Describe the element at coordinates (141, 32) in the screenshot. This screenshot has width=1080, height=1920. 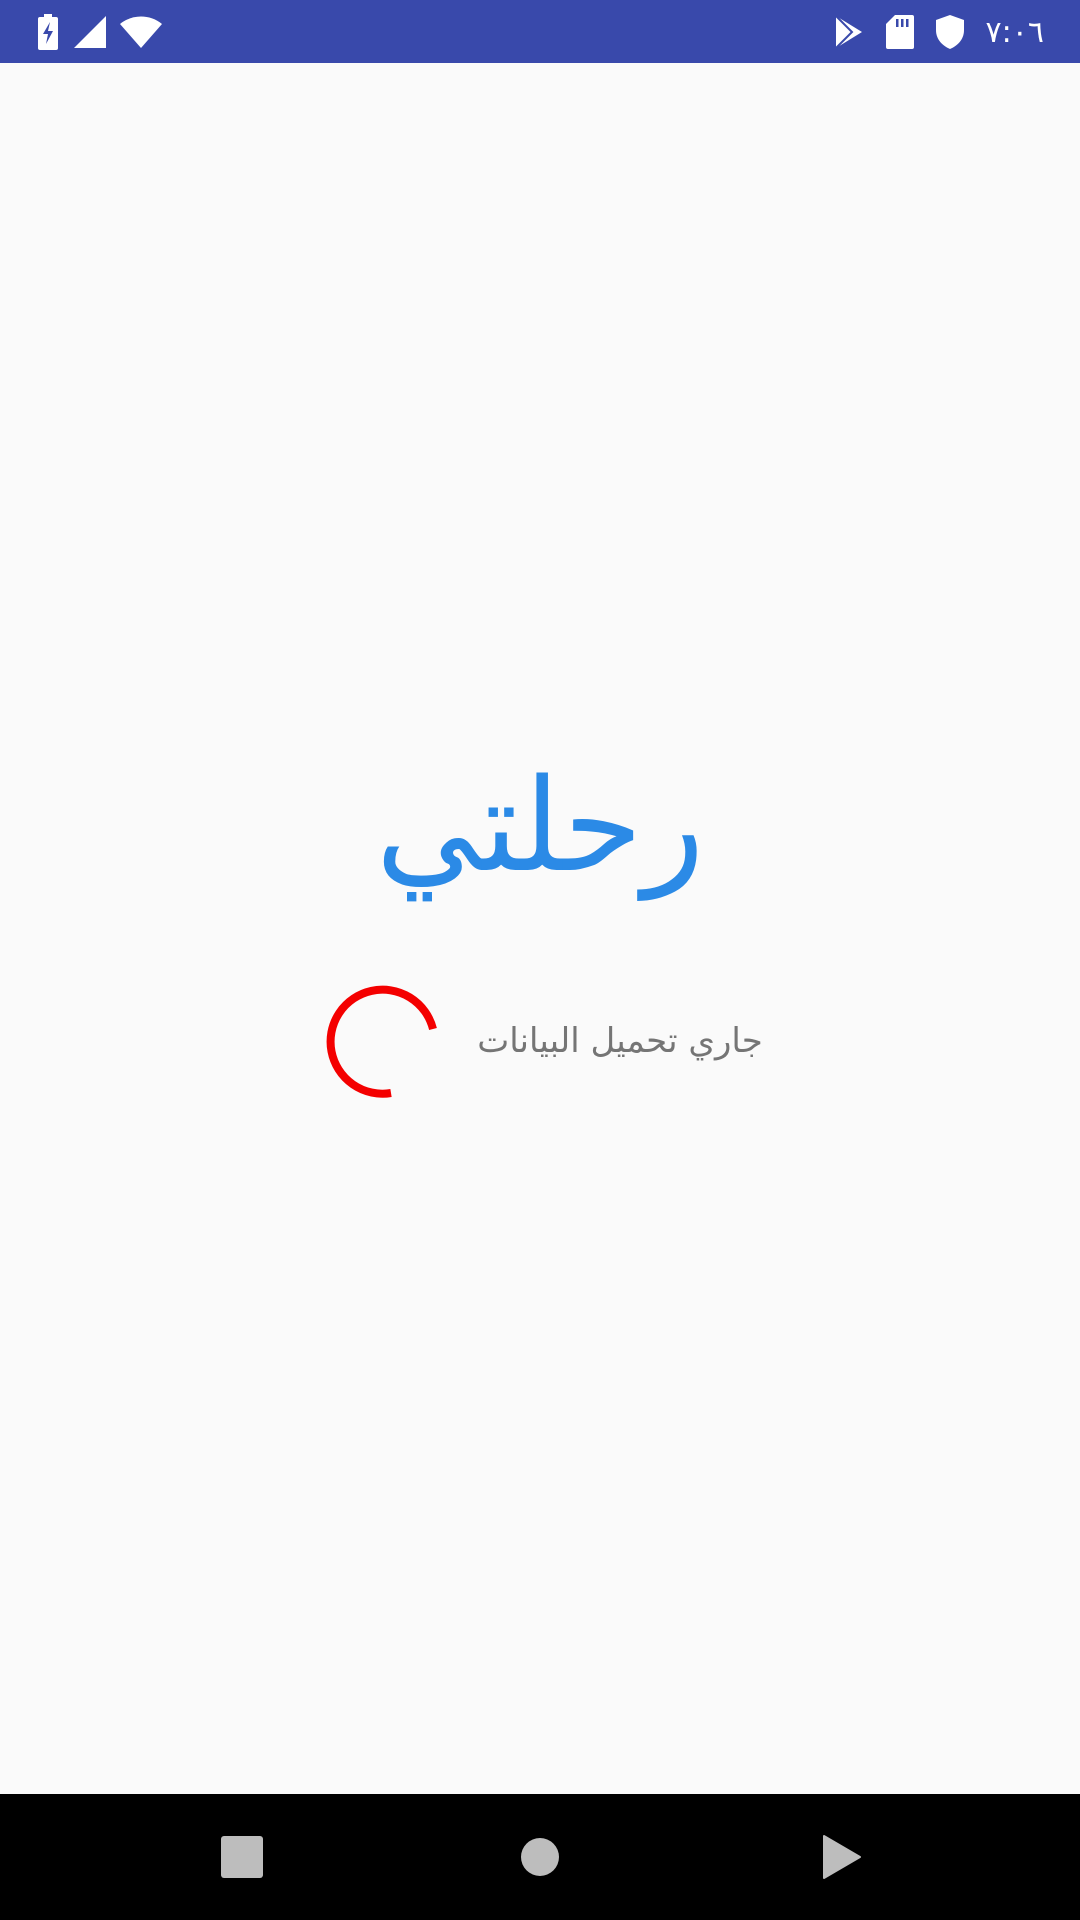
I see `wifi-icon` at that location.